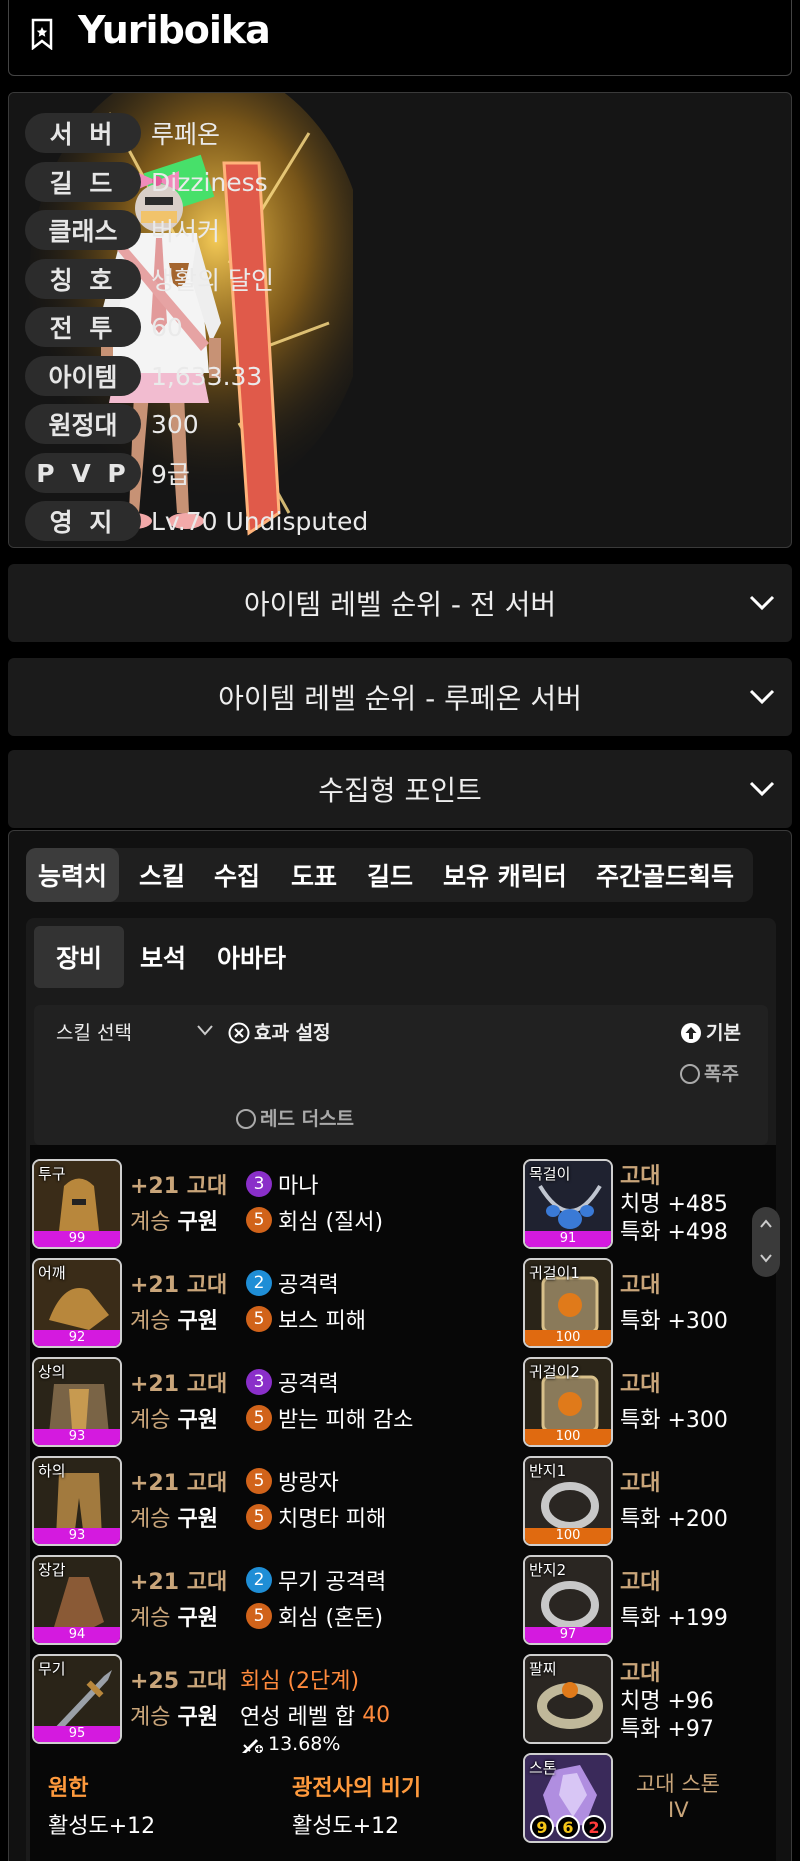 The height and width of the screenshot is (1861, 800). I want to click on profile-row-title: 칭 호 생활의 달인, so click(149, 279).